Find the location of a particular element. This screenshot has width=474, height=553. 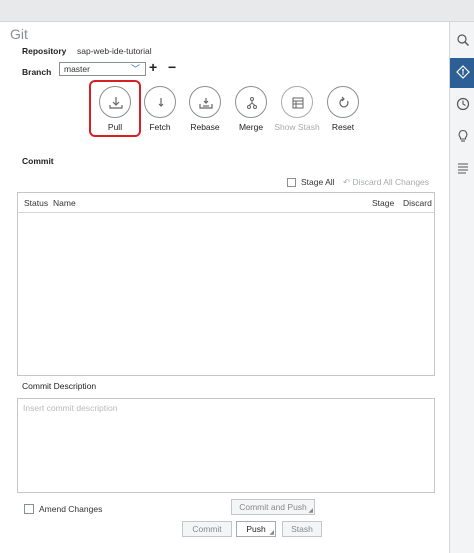

search-icon is located at coordinates (463, 40).